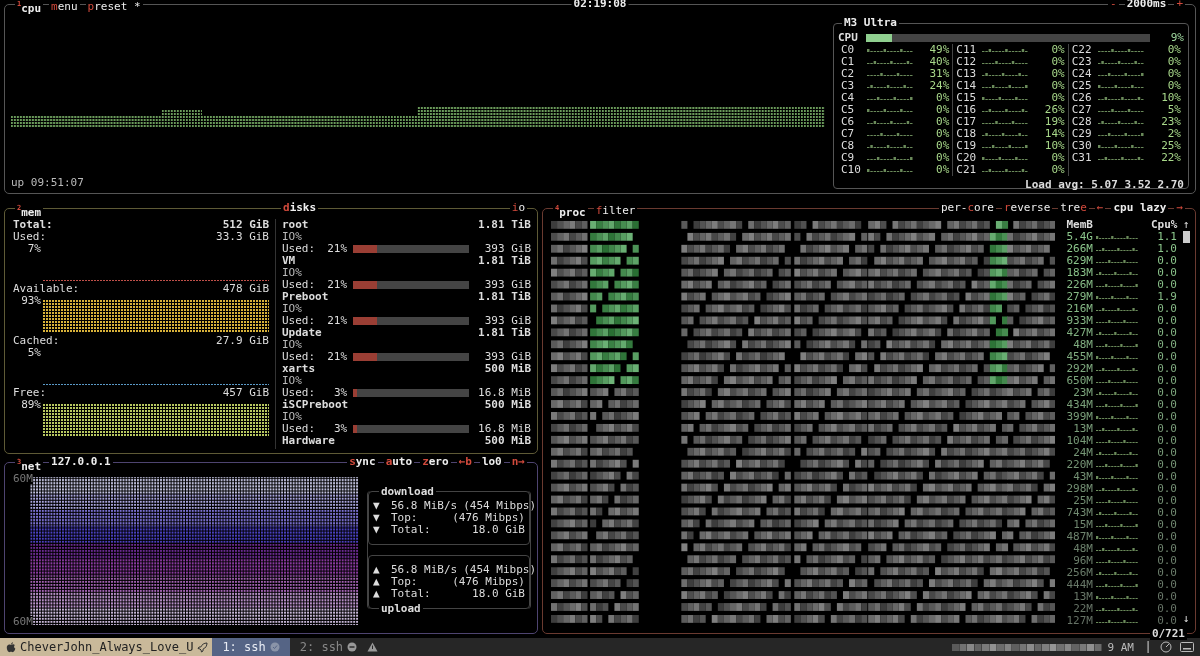 The image size is (1200, 656). What do you see at coordinates (848, 122) in the screenshot?
I see `core-name: C6` at bounding box center [848, 122].